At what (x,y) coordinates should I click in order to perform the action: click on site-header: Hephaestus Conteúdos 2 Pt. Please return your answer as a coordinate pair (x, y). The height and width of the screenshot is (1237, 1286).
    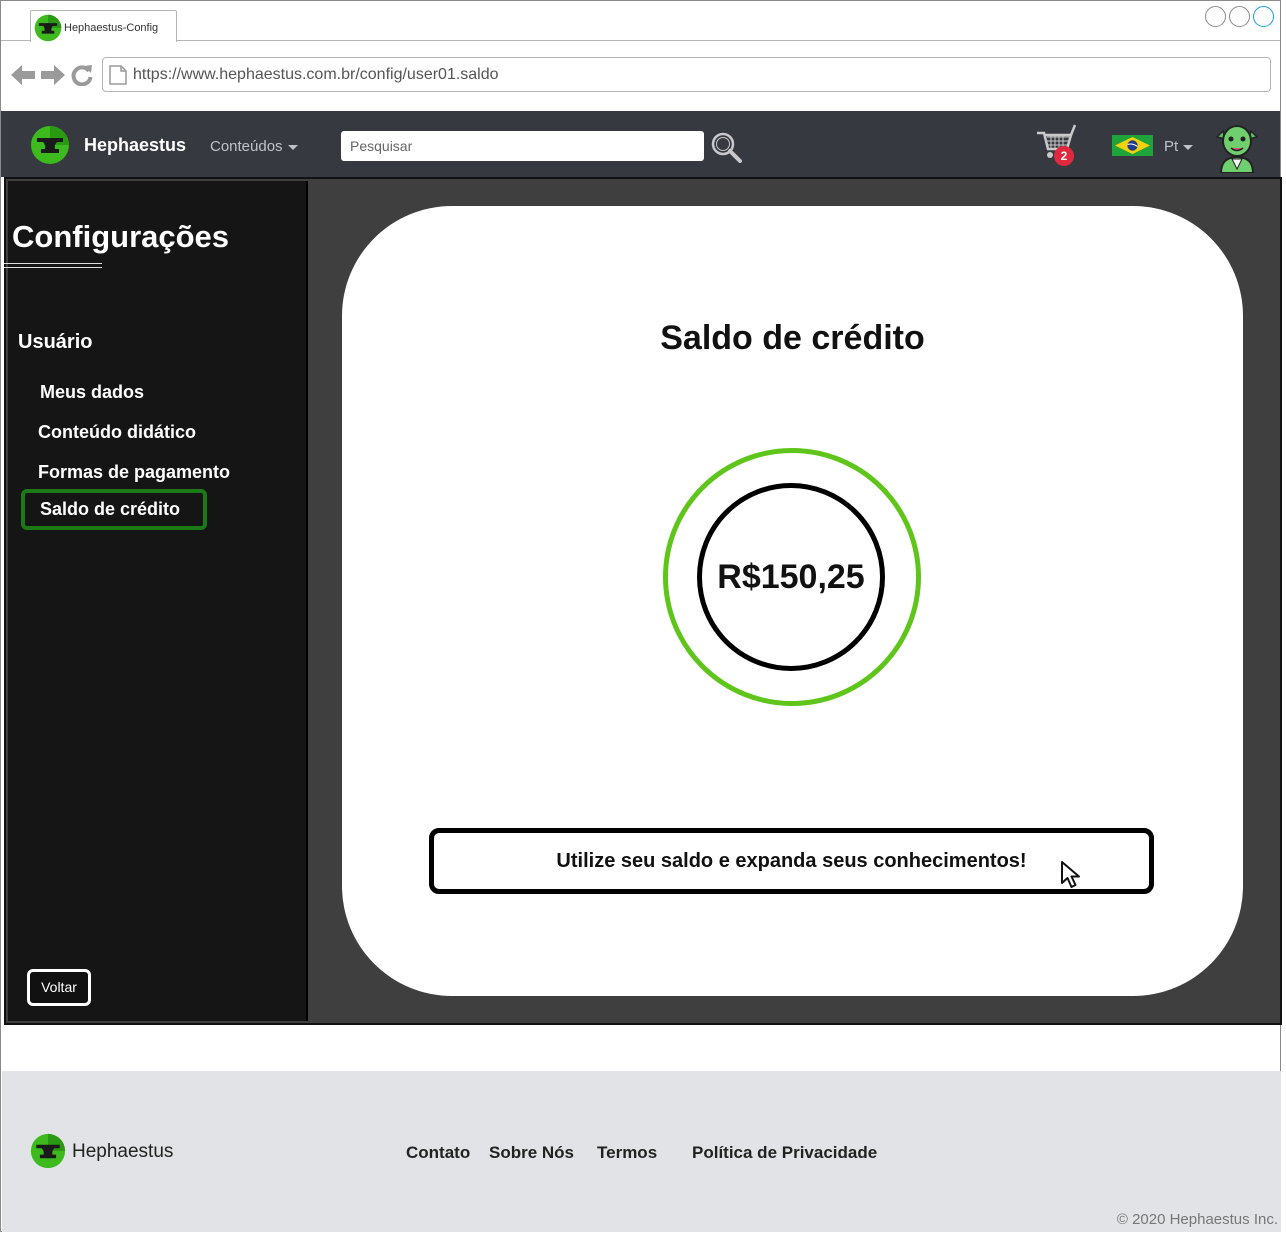
    Looking at the image, I should click on (640, 144).